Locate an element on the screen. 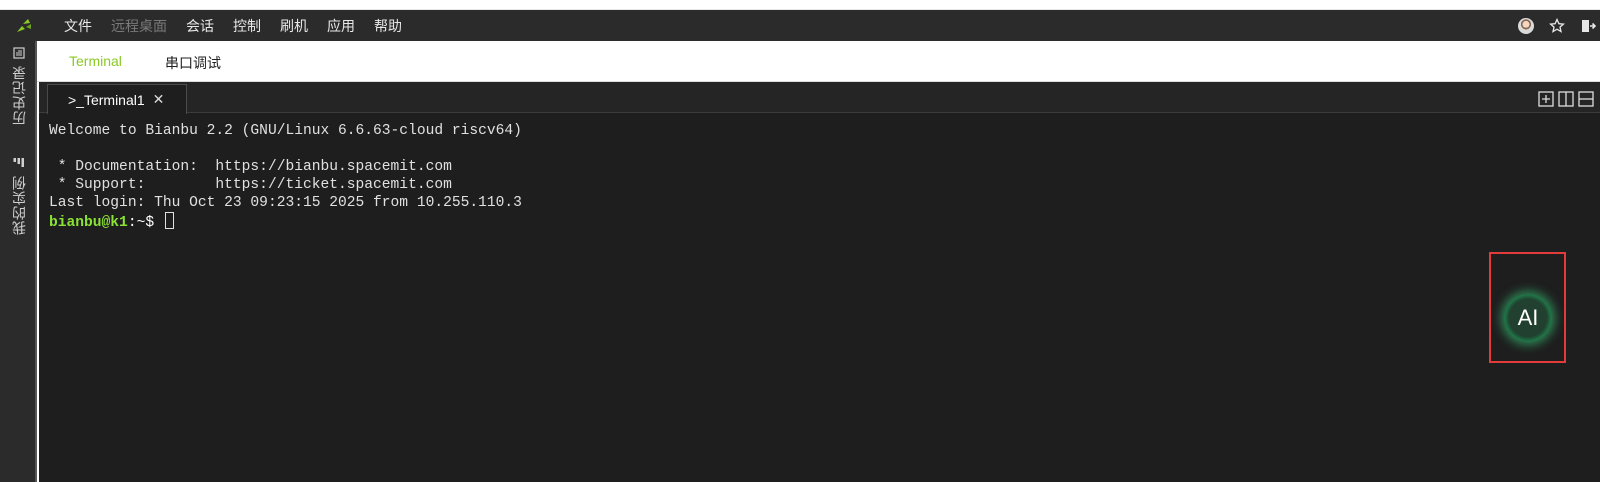 This screenshot has width=1600, height=482. menubar: 文件 远程桌面 会话 控制 刷机 应用 帮助 is located at coordinates (800, 25).